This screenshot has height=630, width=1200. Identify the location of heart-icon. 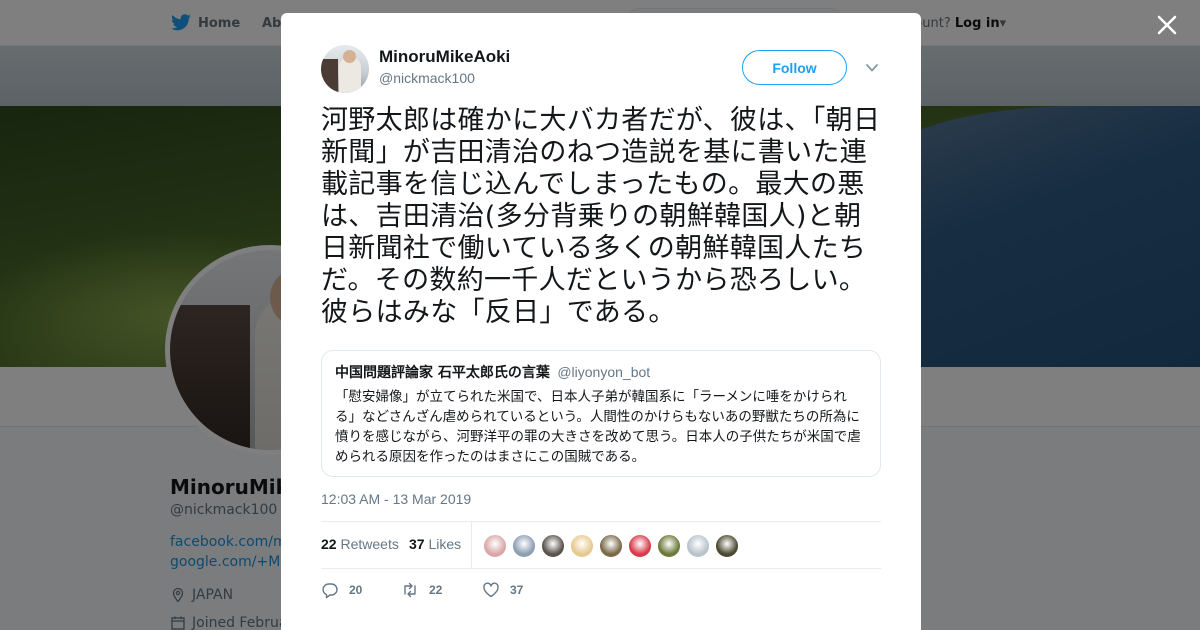
(491, 590).